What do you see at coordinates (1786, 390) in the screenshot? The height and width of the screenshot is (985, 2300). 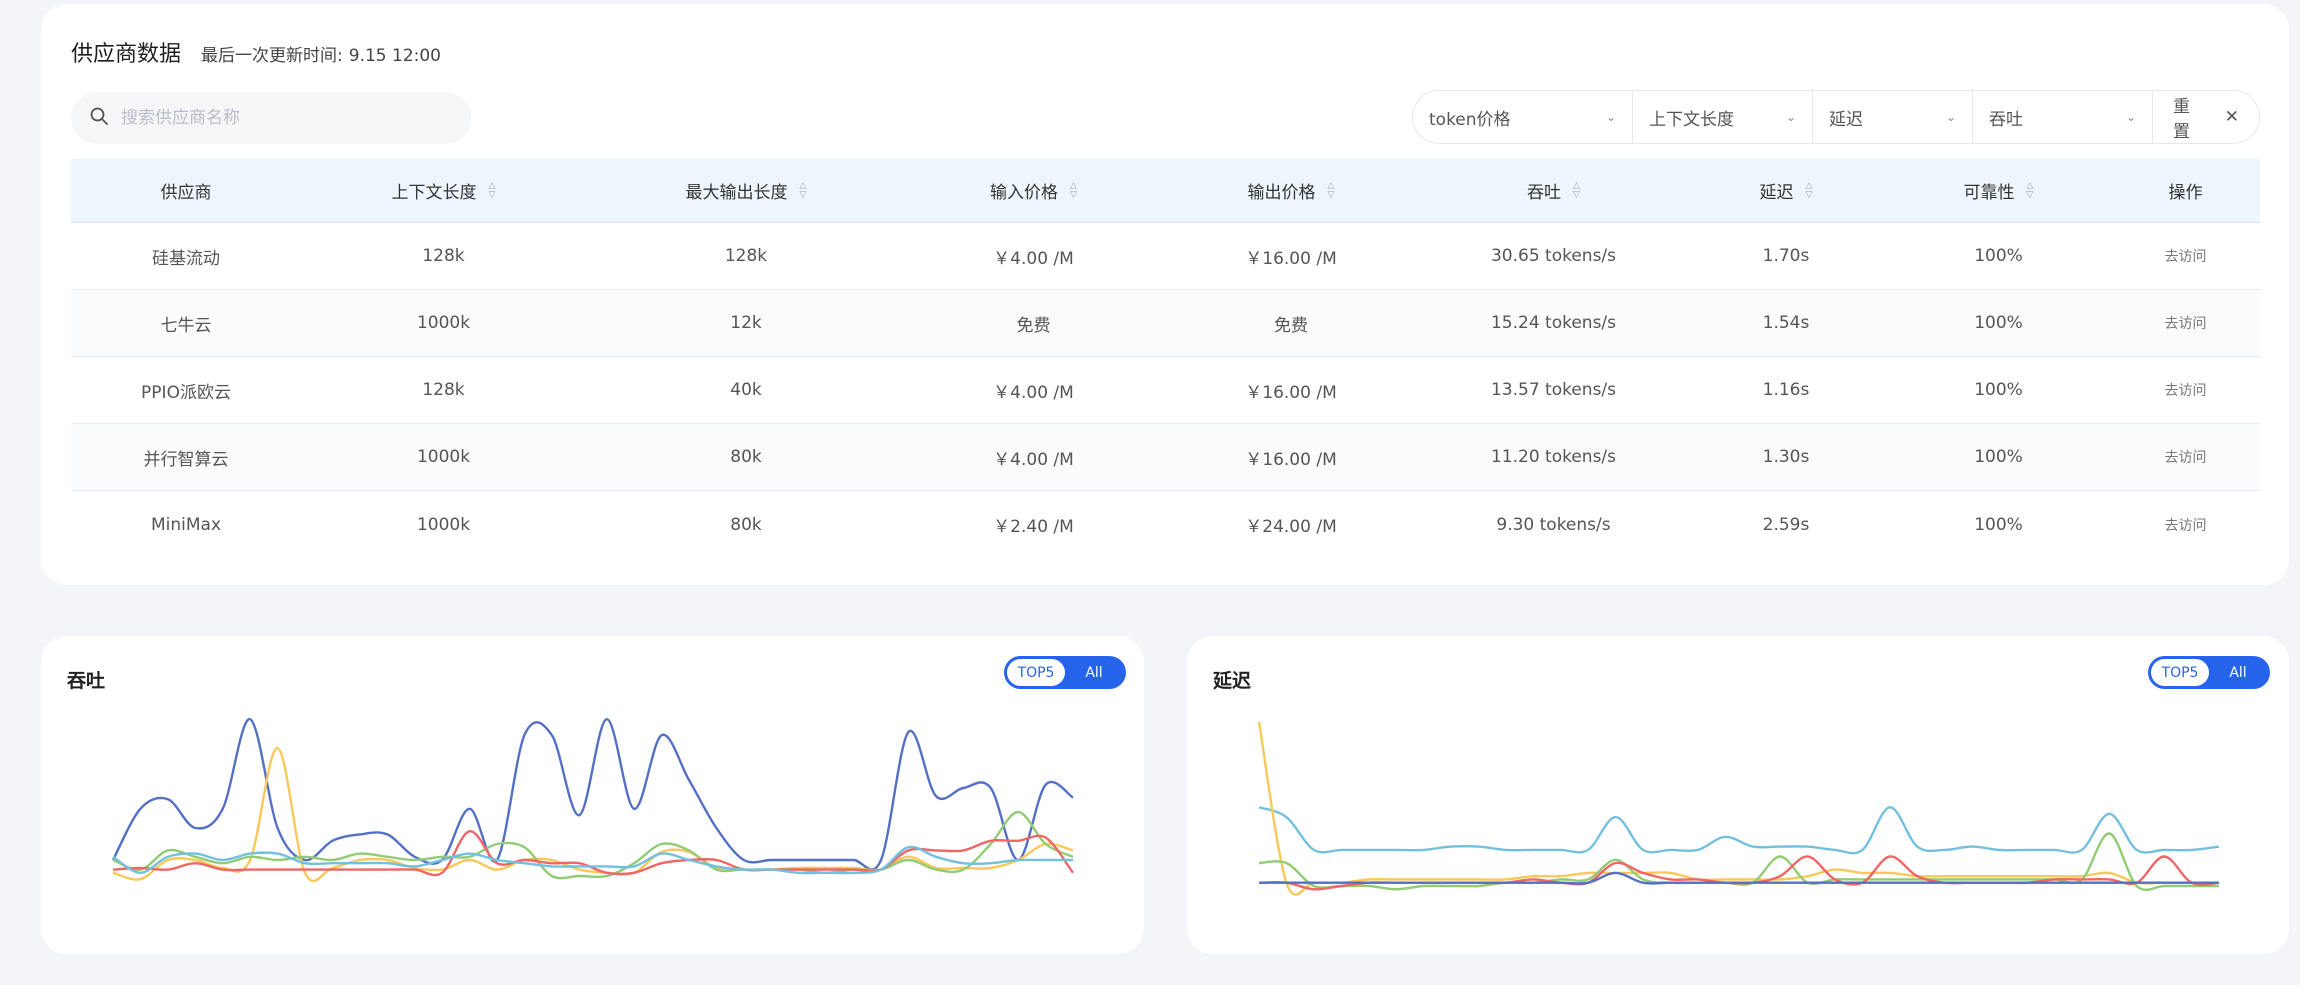 I see `cell-latency: 1.16s` at bounding box center [1786, 390].